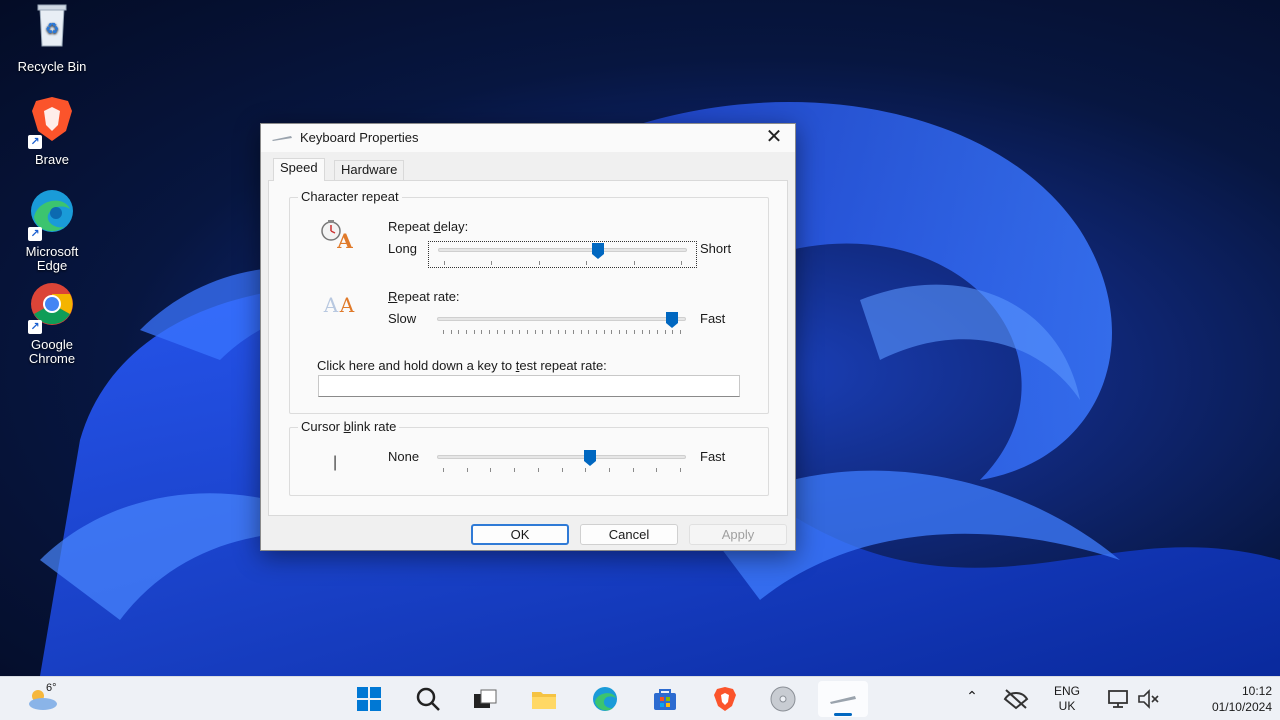 This screenshot has height=720, width=1280. What do you see at coordinates (738, 534) in the screenshot?
I see `apply-button: Apply` at bounding box center [738, 534].